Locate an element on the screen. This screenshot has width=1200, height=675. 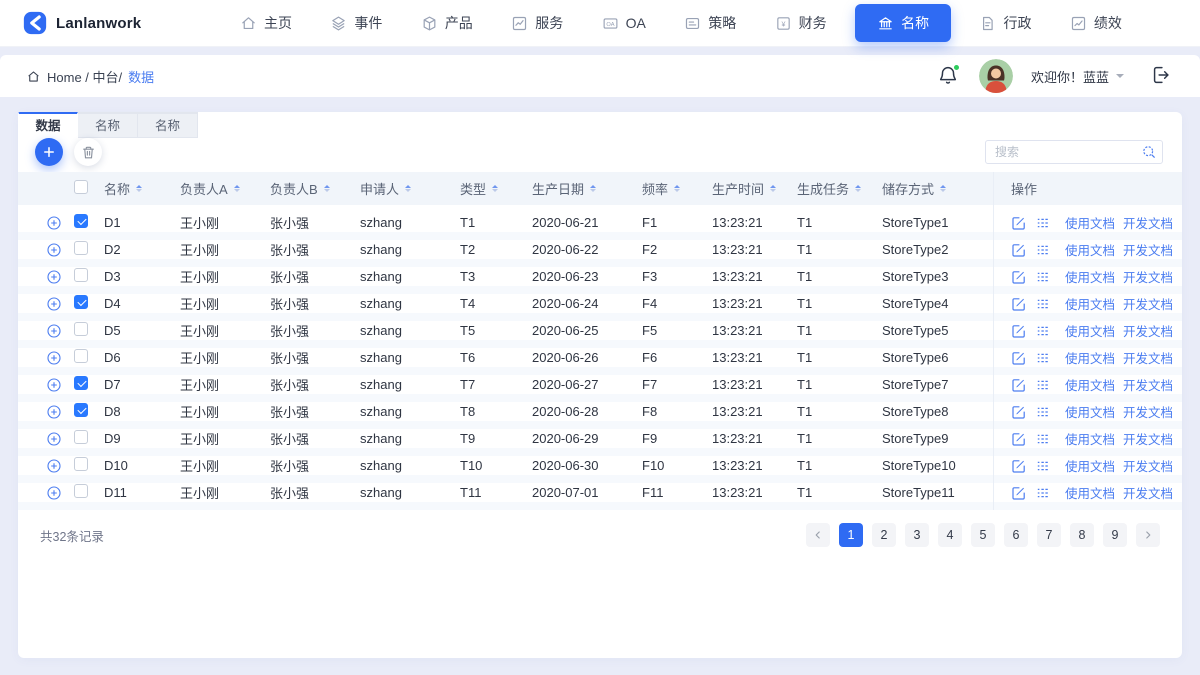
column-header: 频率 is located at coordinates (677, 188).